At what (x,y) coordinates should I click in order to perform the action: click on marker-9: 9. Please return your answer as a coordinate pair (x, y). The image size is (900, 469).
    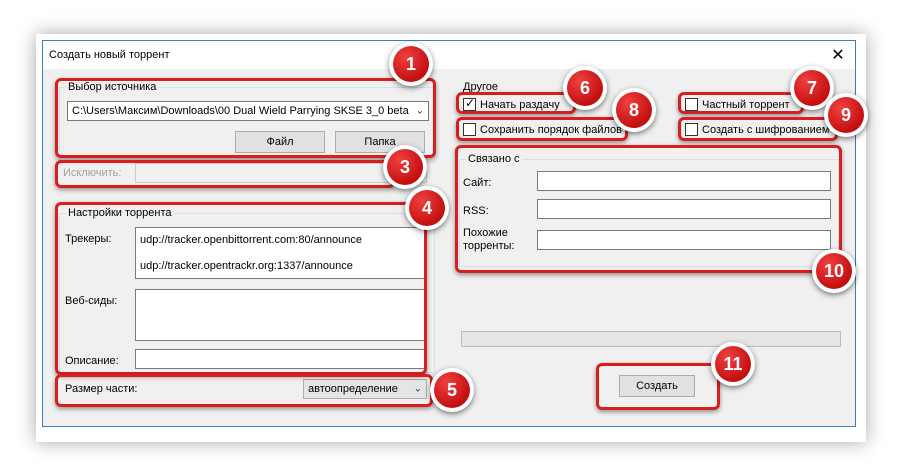
    Looking at the image, I should click on (846, 115).